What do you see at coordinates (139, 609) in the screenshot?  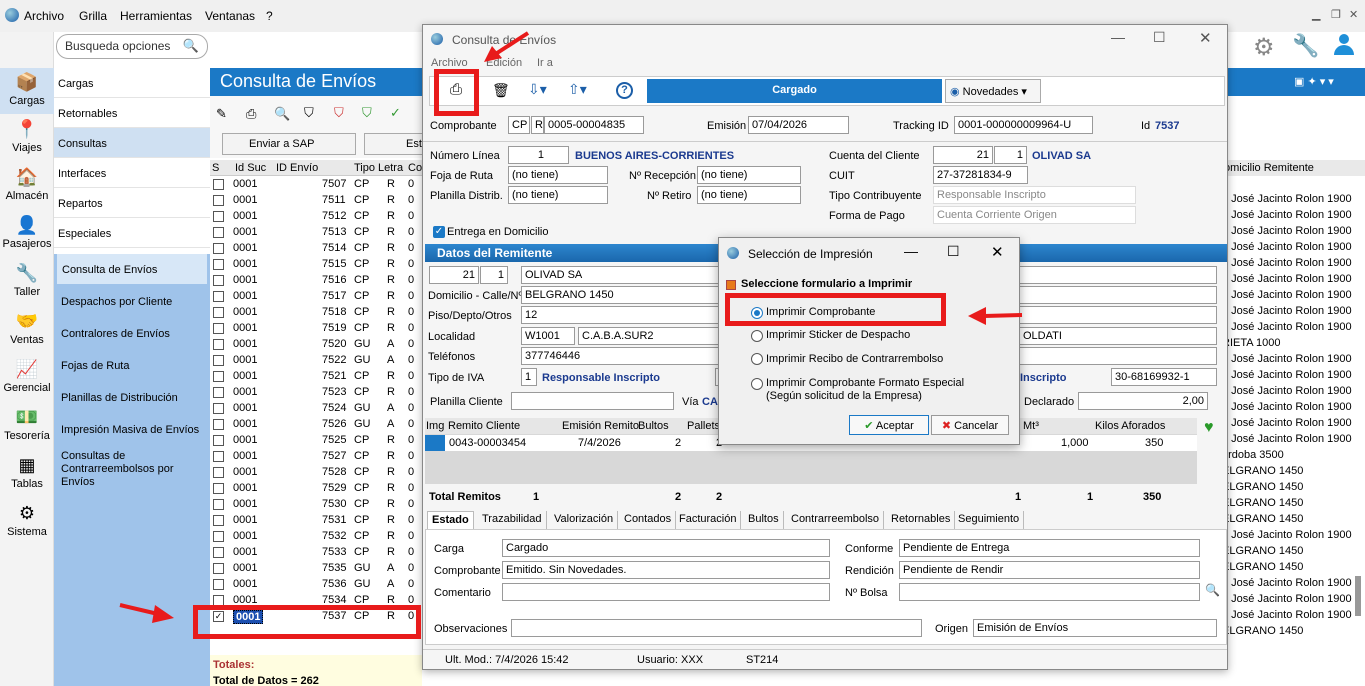 I see `arrow-to-row` at bounding box center [139, 609].